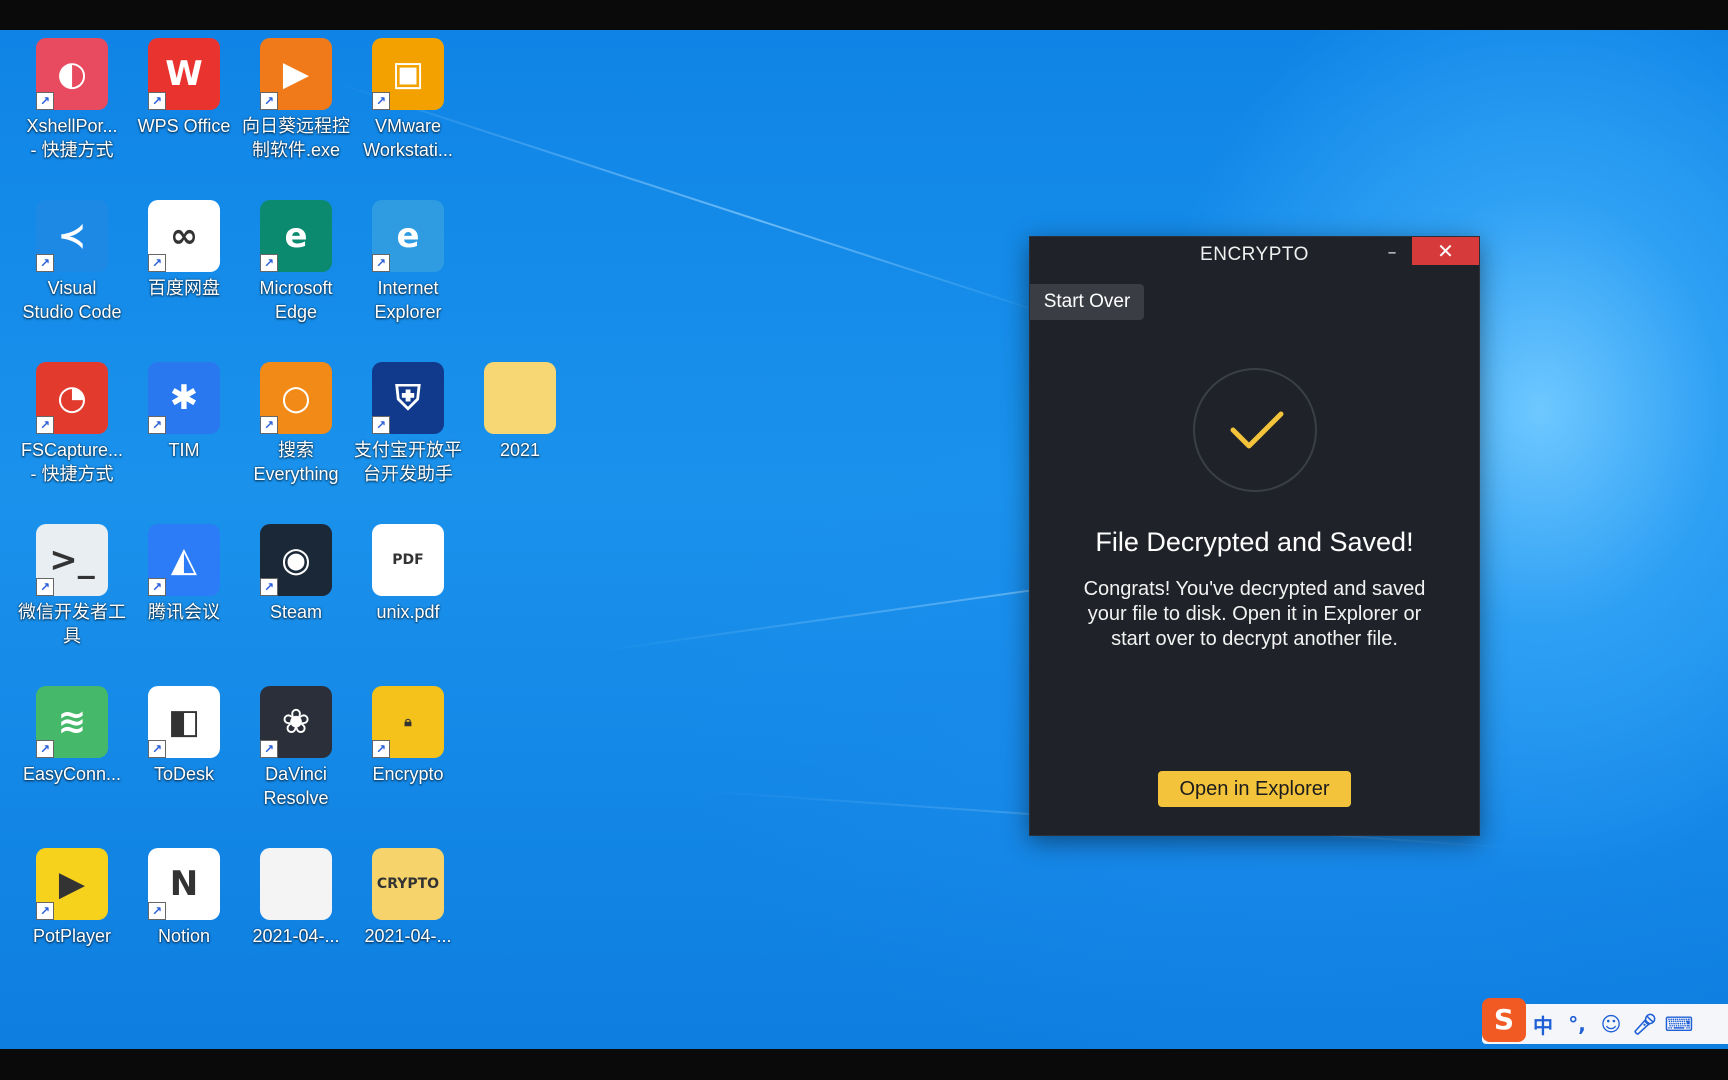 The width and height of the screenshot is (1728, 1080). What do you see at coordinates (184, 288) in the screenshot?
I see `desktop-icon-label: 百度网盘` at bounding box center [184, 288].